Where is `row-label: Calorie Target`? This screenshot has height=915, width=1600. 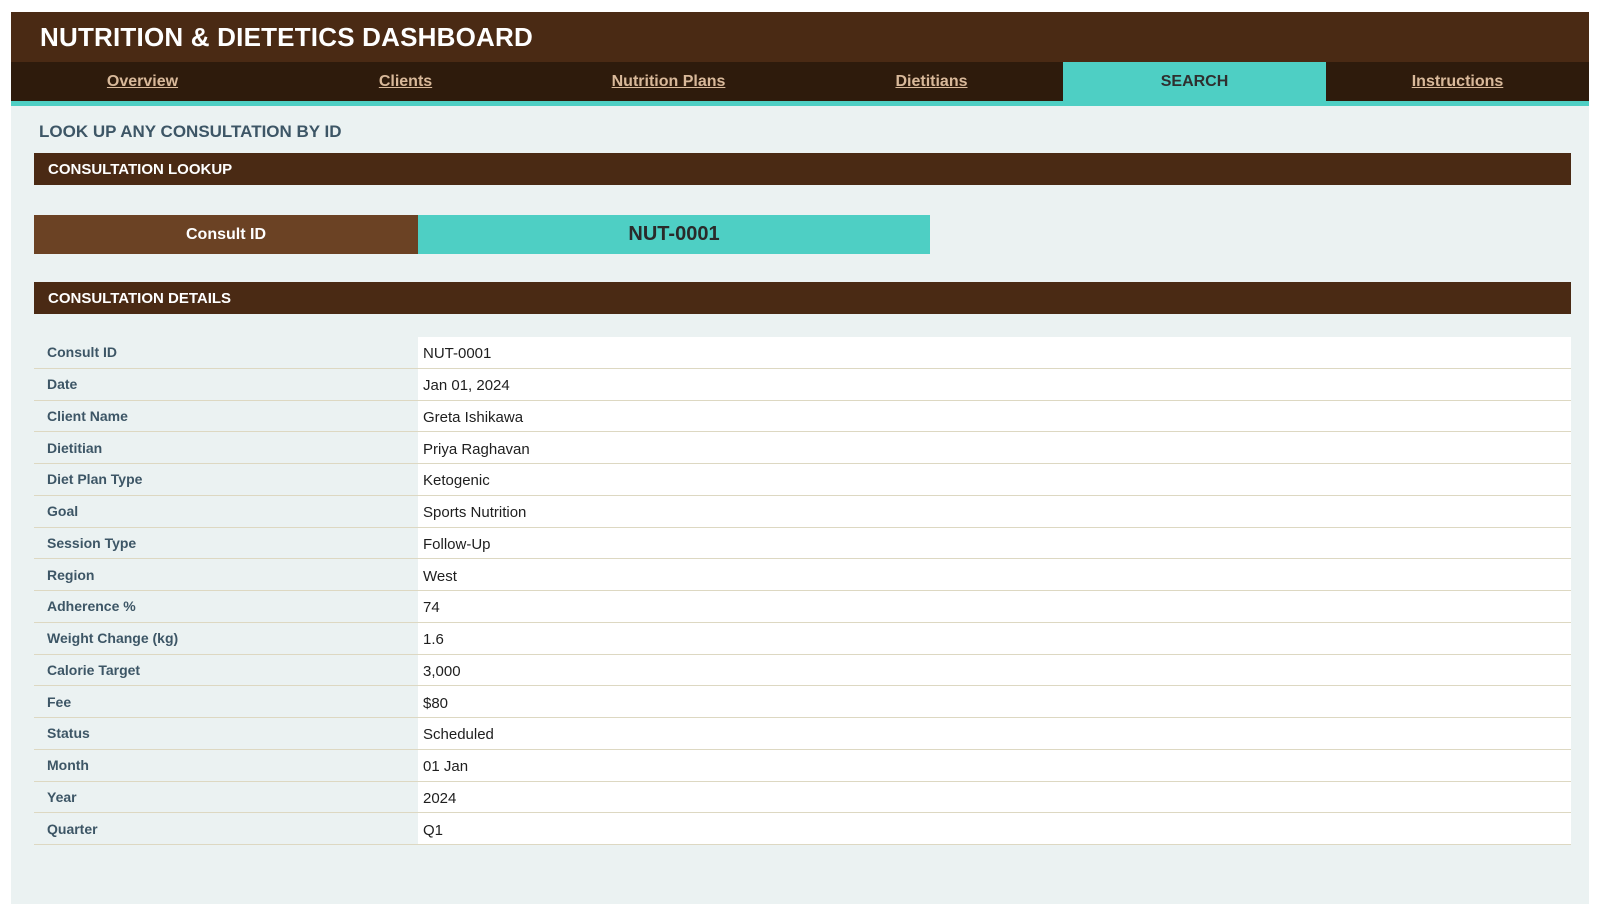 row-label: Calorie Target is located at coordinates (226, 670).